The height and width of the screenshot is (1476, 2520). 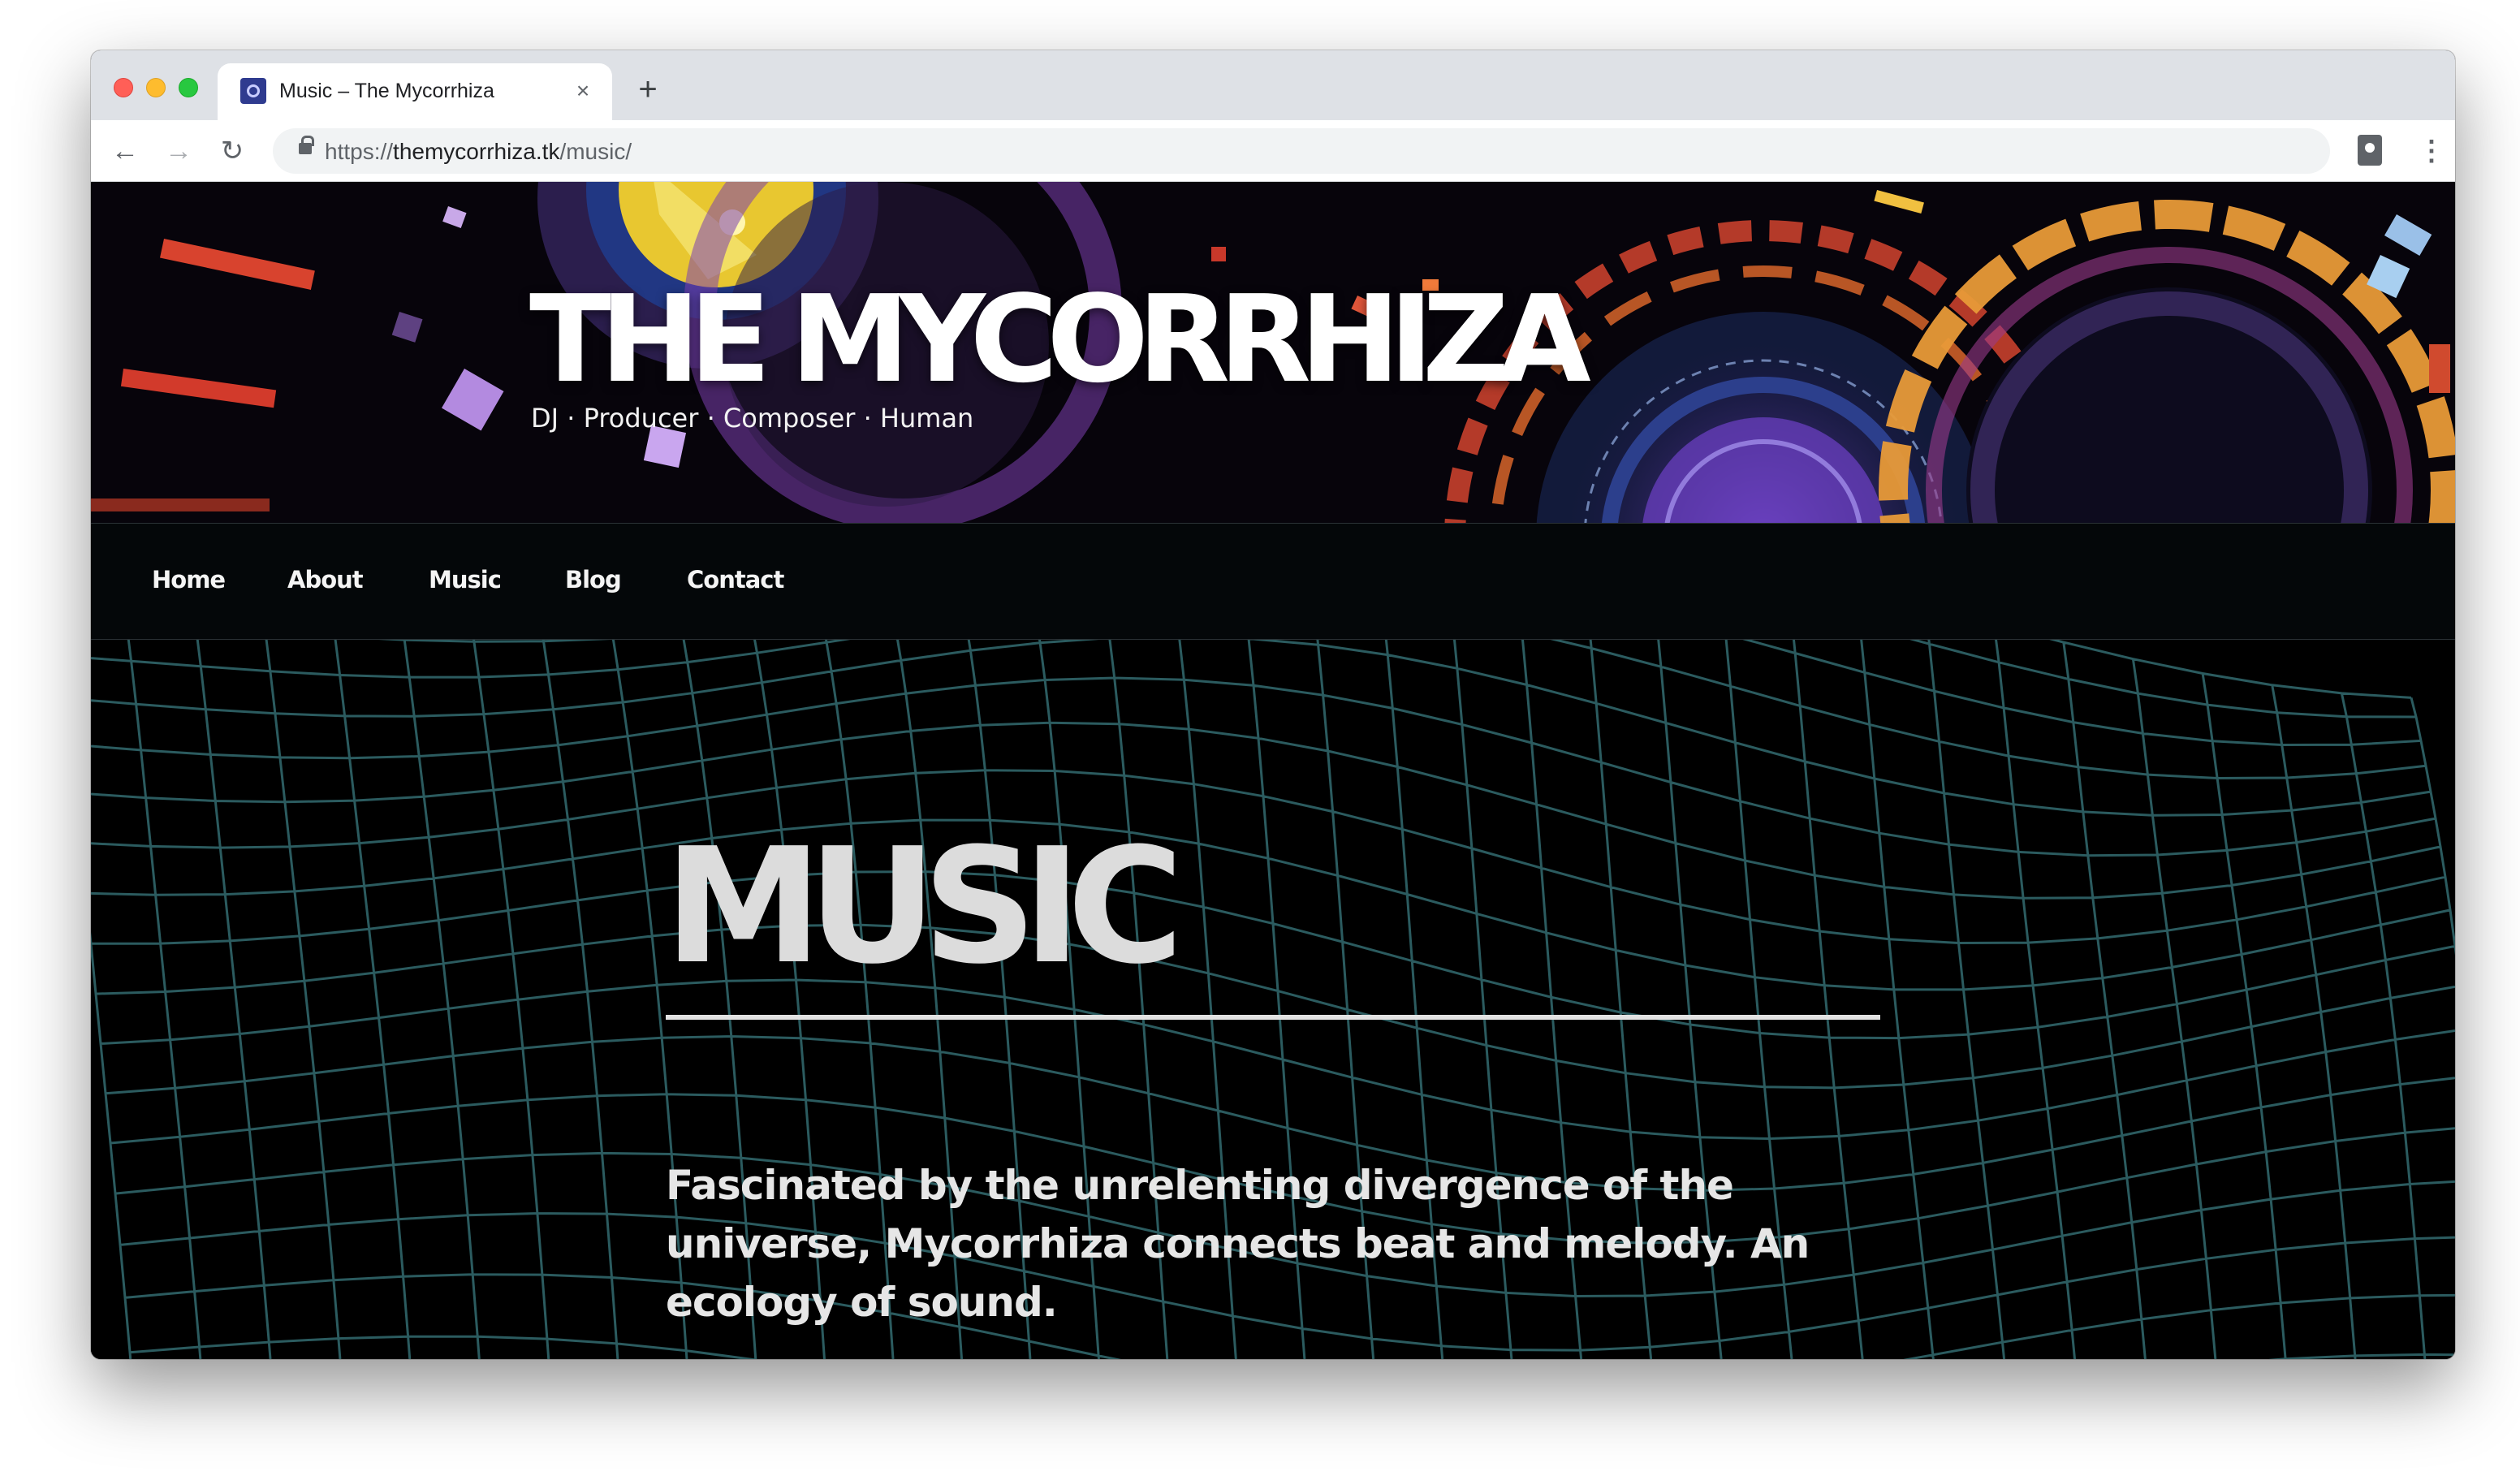 I want to click on address-bar: https://themycorrhiza.tk/music/, so click(x=1301, y=151).